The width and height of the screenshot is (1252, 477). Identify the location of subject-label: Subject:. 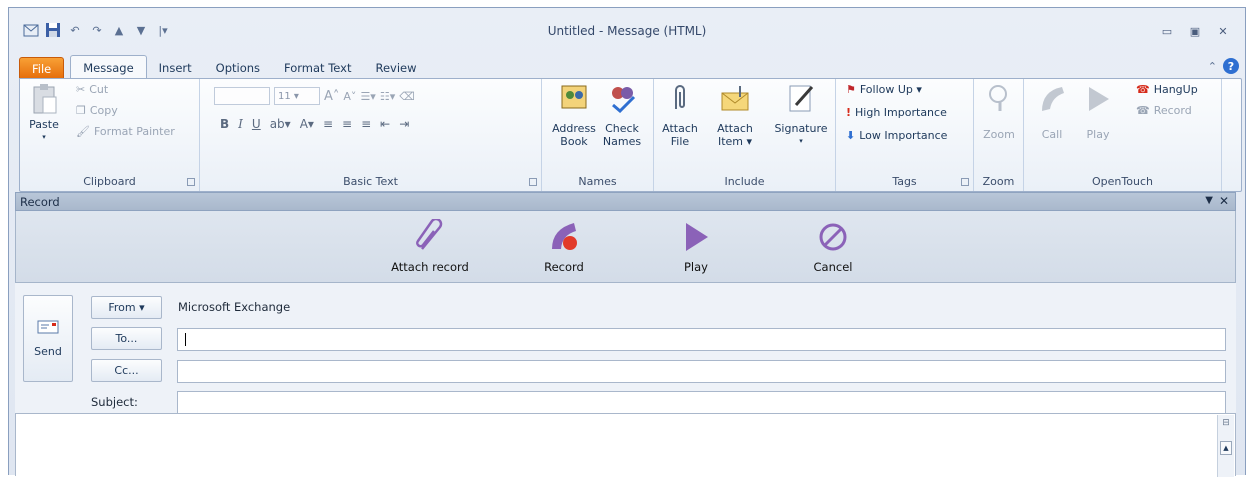
(114, 402).